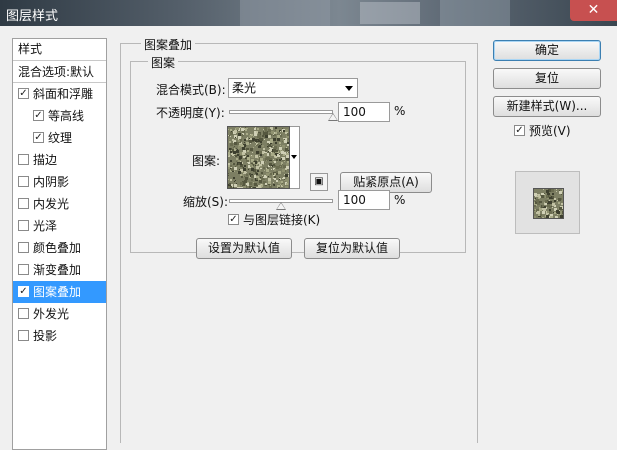 The height and width of the screenshot is (450, 617). Describe the element at coordinates (400, 200) in the screenshot. I see `scale-unit: %` at that location.